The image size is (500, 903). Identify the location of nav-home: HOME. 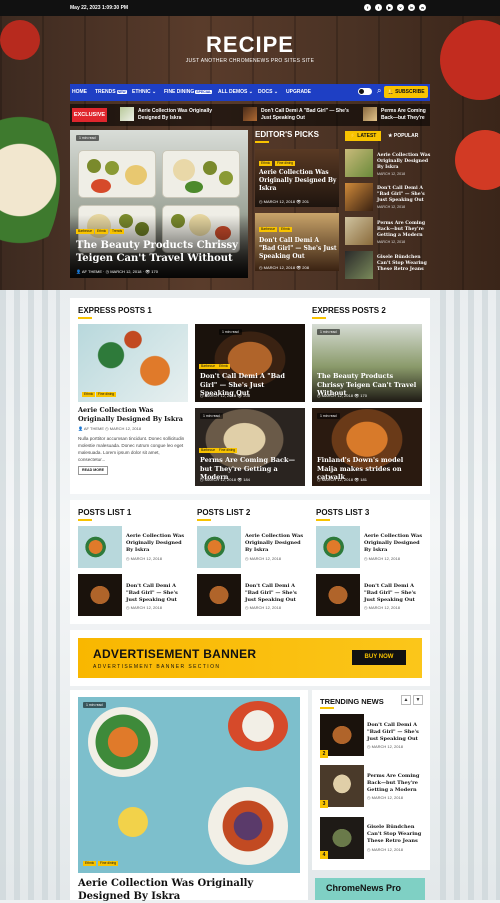
(79, 92).